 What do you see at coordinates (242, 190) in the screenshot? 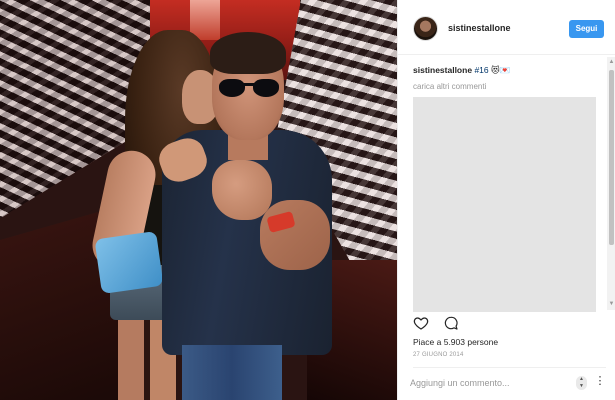
I see `photo-man-hand` at bounding box center [242, 190].